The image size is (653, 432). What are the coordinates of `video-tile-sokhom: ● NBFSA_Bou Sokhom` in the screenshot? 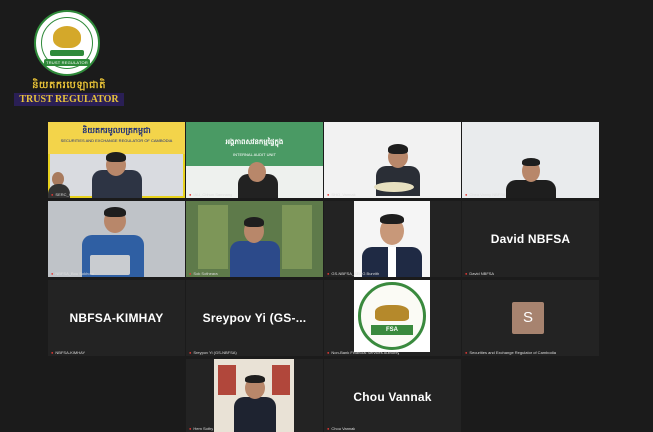 It's located at (116, 239).